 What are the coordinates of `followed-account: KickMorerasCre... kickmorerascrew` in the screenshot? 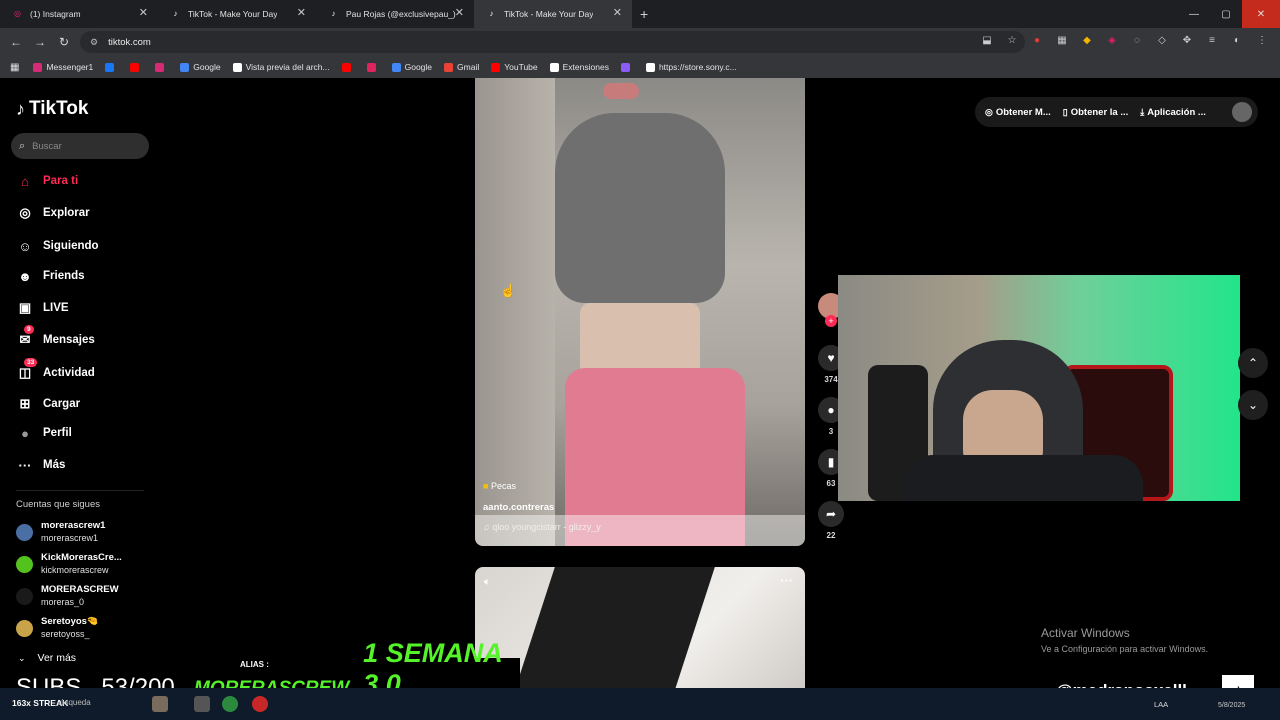 It's located at (69, 564).